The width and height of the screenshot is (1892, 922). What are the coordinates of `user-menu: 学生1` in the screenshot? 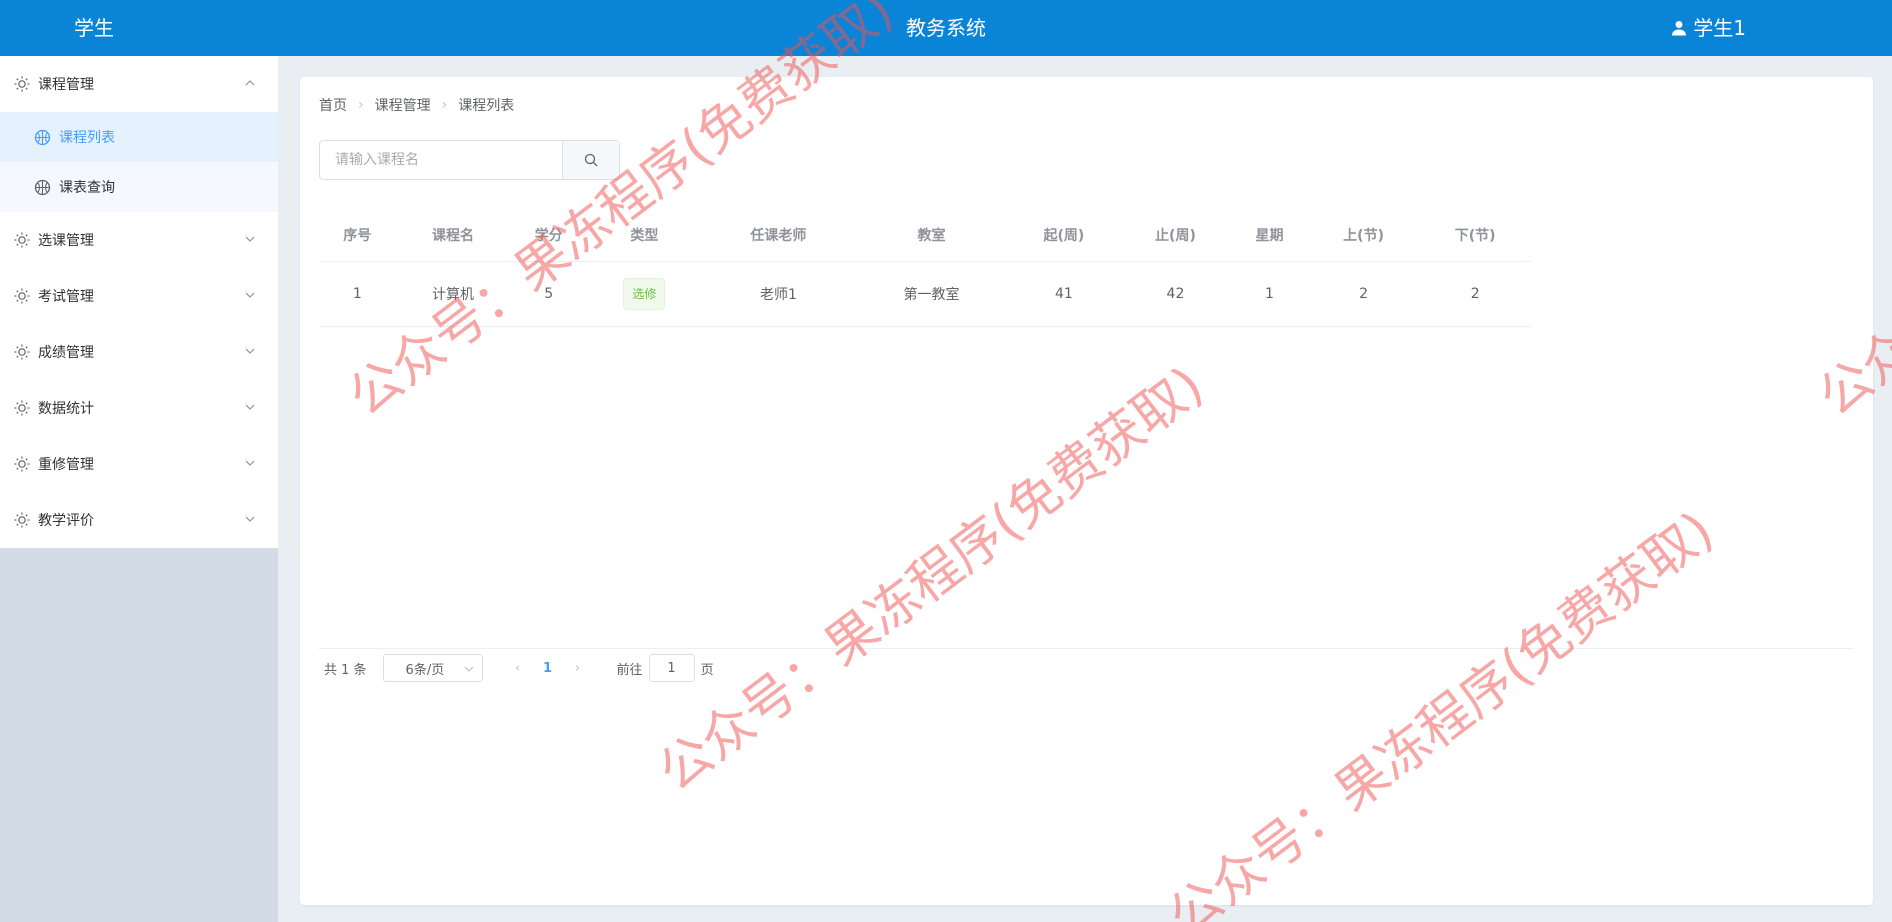 It's located at (1708, 28).